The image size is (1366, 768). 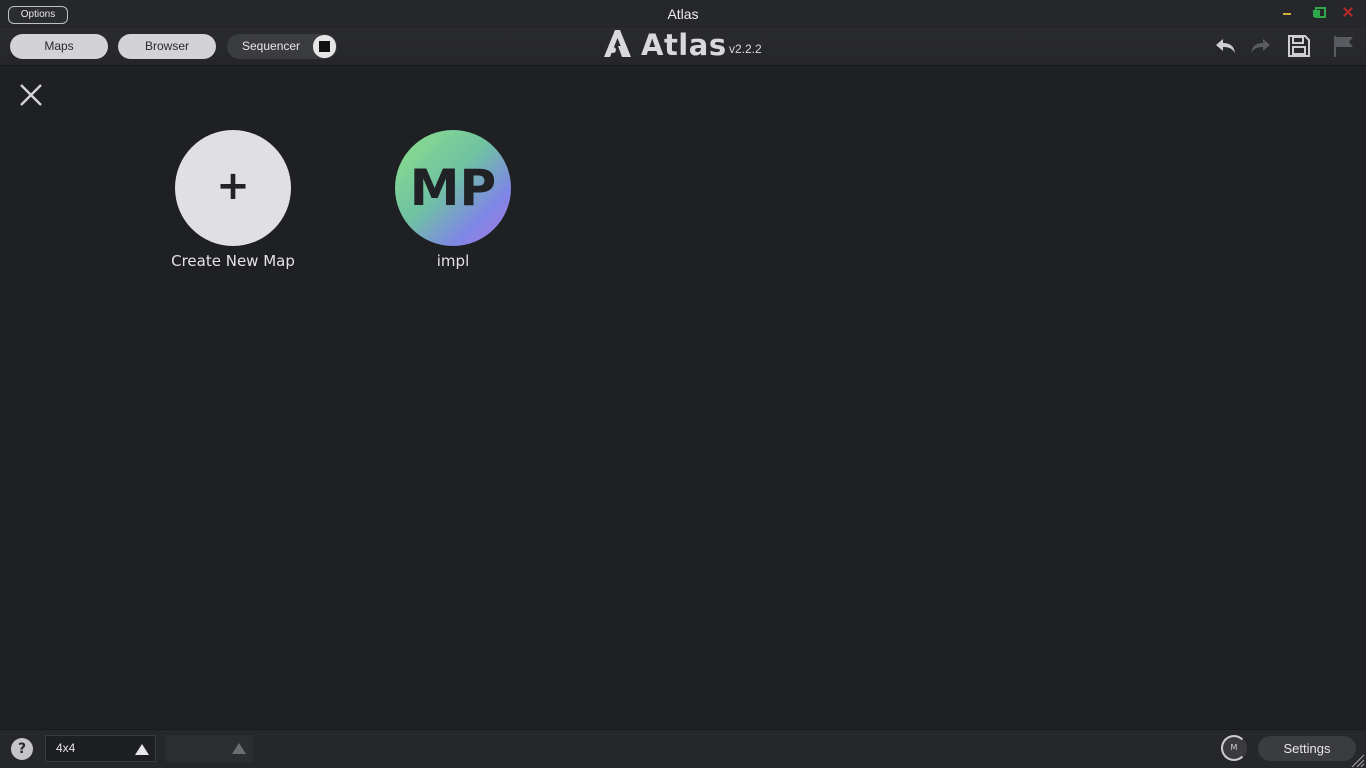 What do you see at coordinates (1307, 748) in the screenshot?
I see `settings-button: Settings` at bounding box center [1307, 748].